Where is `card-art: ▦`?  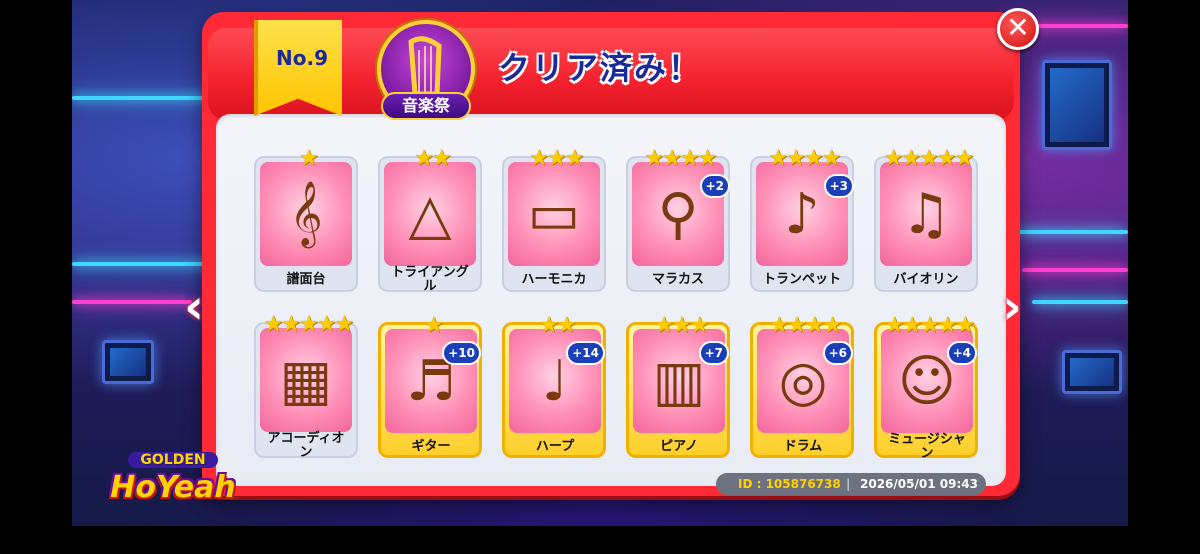
card-art: ▦ is located at coordinates (306, 380).